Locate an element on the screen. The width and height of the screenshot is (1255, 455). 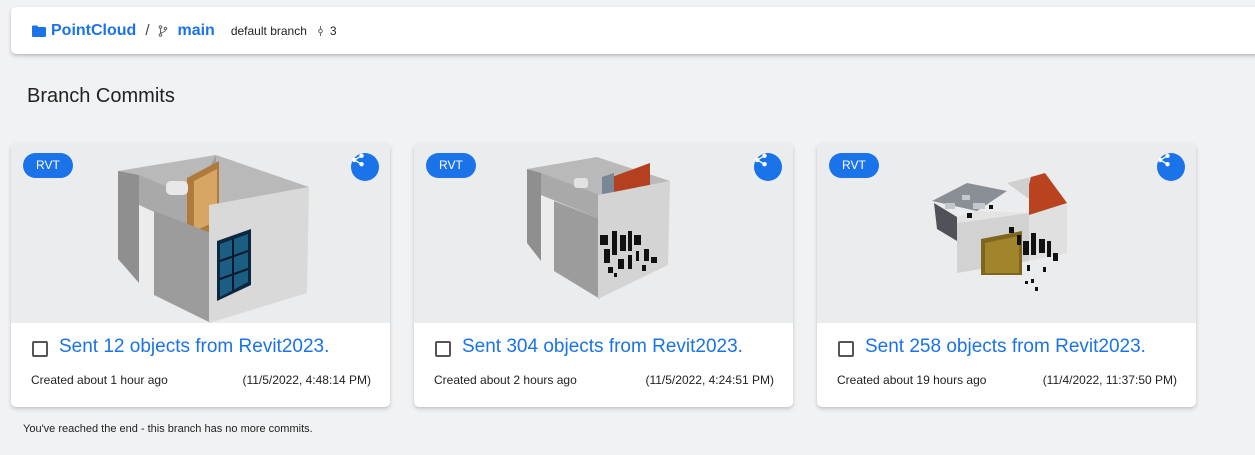
created-time: Created about 19 hours ago is located at coordinates (912, 380).